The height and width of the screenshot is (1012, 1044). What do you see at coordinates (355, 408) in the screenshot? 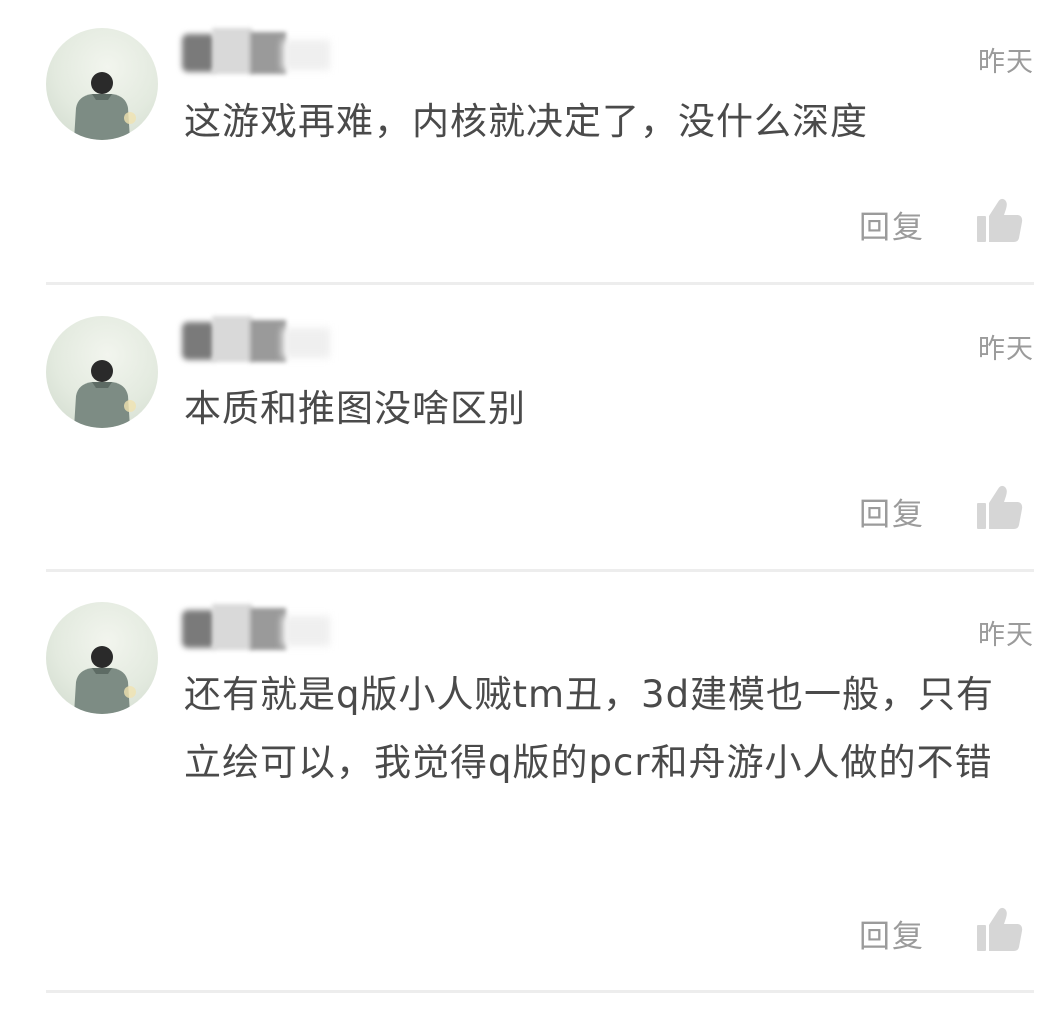
I see `comment-text: 本质和推图没啥区别` at bounding box center [355, 408].